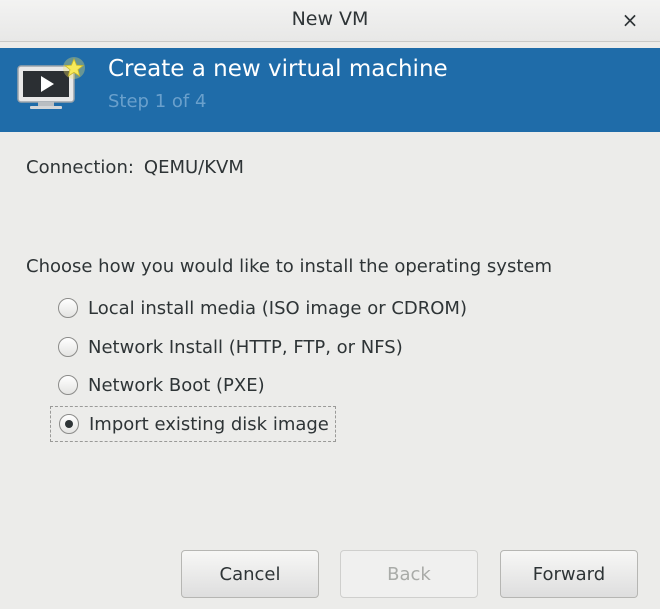  Describe the element at coordinates (157, 101) in the screenshot. I see `step-indicator: Step 1 of 4` at that location.